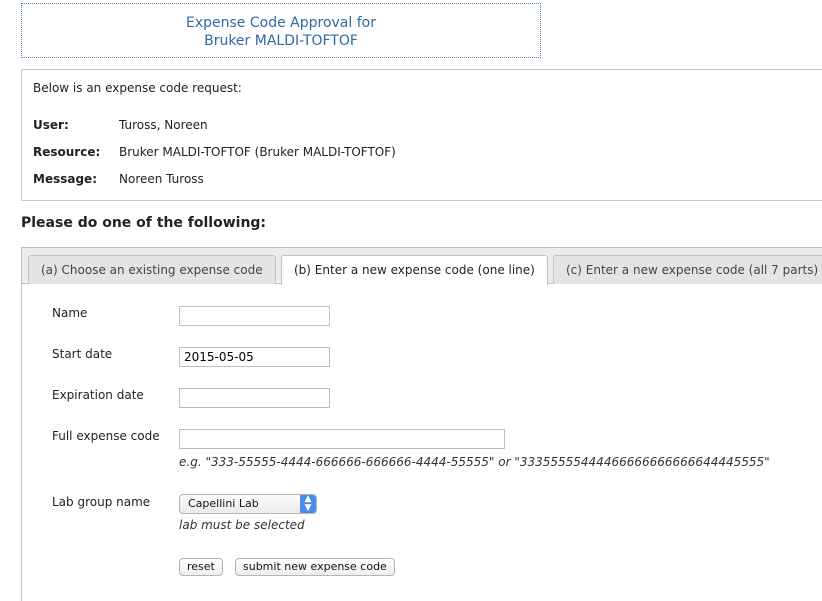  I want to click on name-label: Name, so click(70, 313).